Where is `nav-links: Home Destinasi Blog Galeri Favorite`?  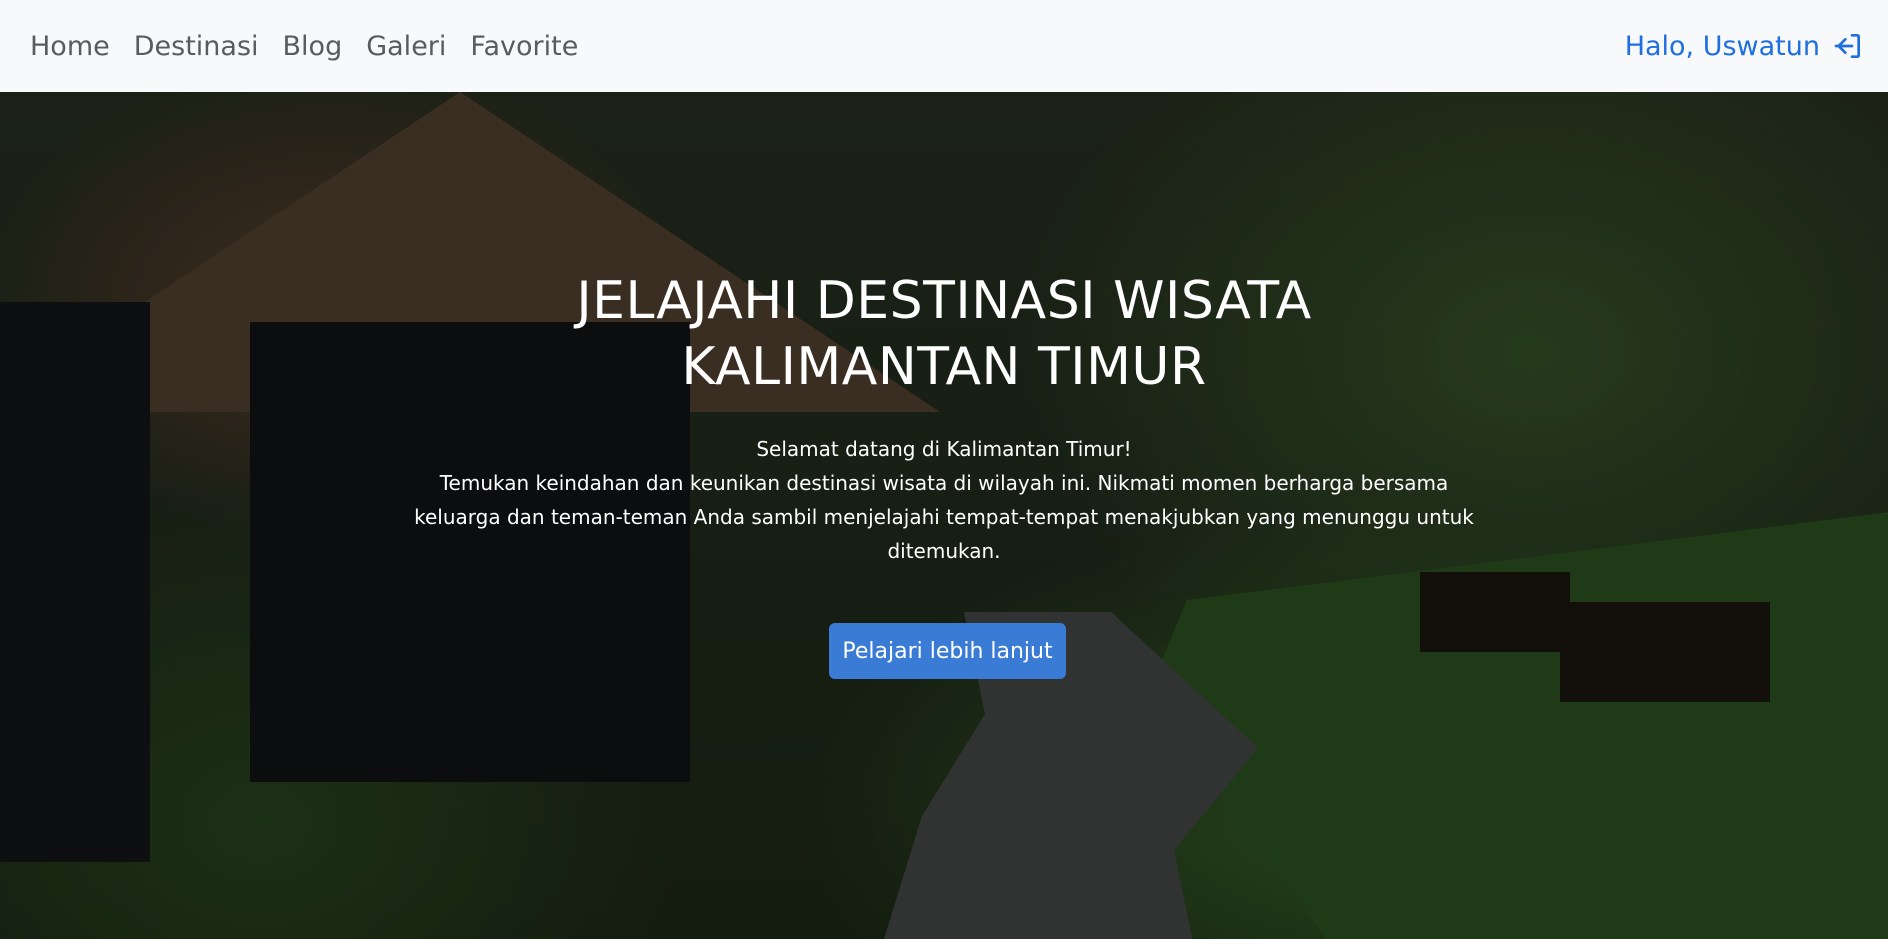 nav-links: Home Destinasi Blog Galeri Favorite is located at coordinates (316, 46).